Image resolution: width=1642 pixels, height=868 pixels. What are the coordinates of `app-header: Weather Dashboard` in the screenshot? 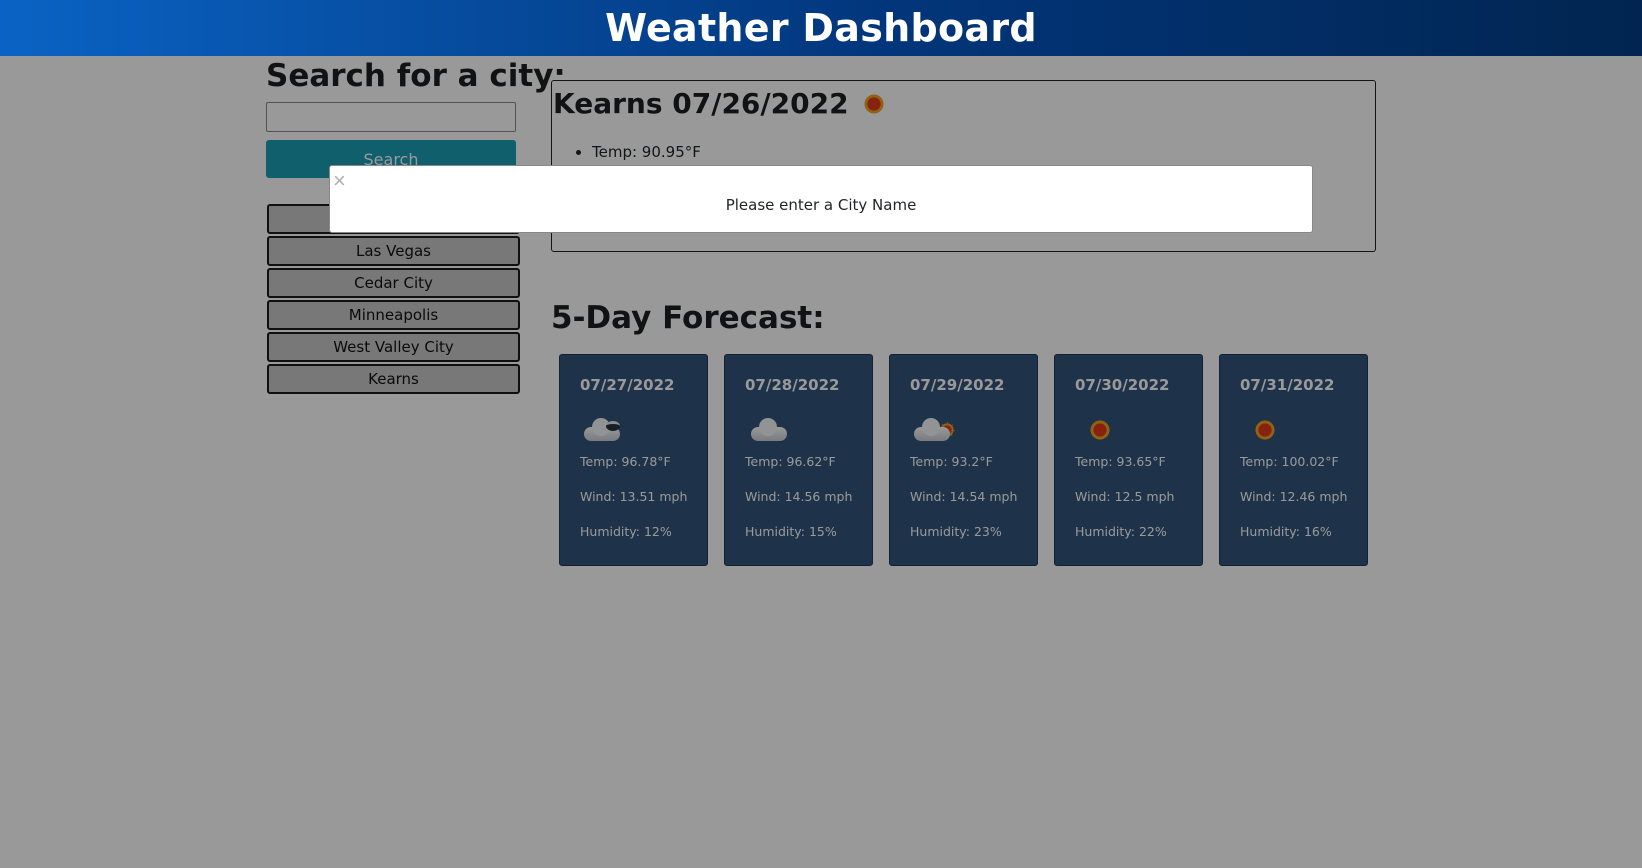 It's located at (821, 28).